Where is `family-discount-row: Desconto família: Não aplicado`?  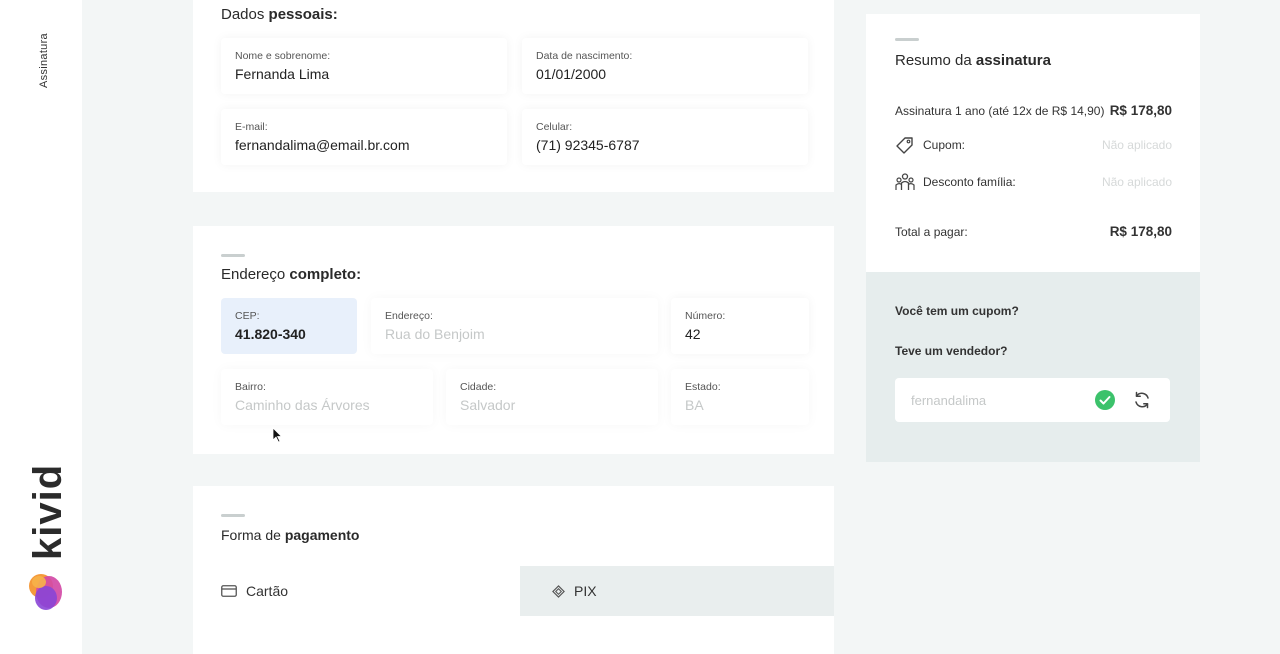 family-discount-row: Desconto família: Não aplicado is located at coordinates (1033, 182).